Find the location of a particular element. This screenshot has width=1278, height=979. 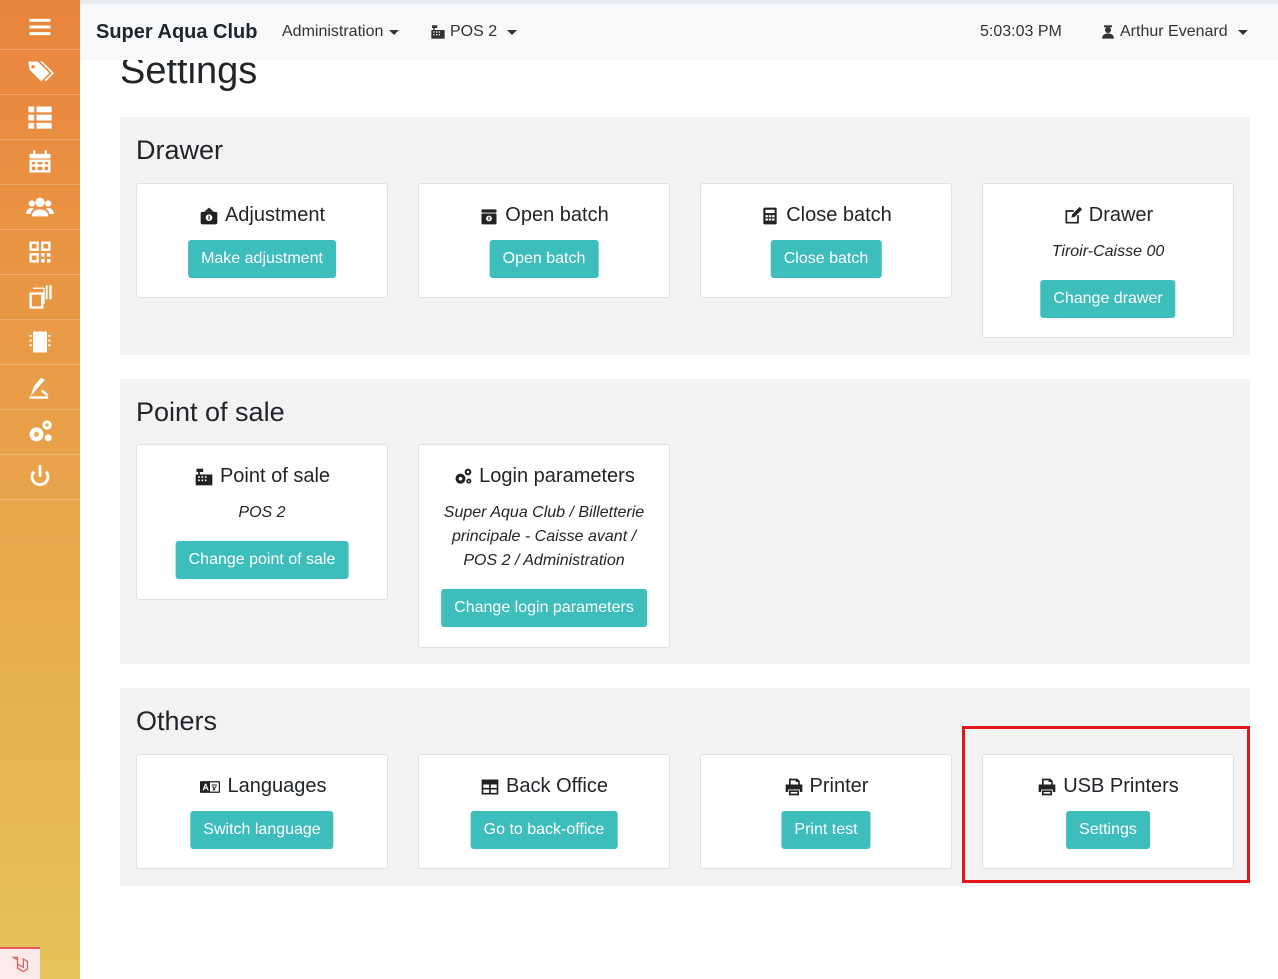

user-name: Arthur Evenard is located at coordinates (1174, 31).